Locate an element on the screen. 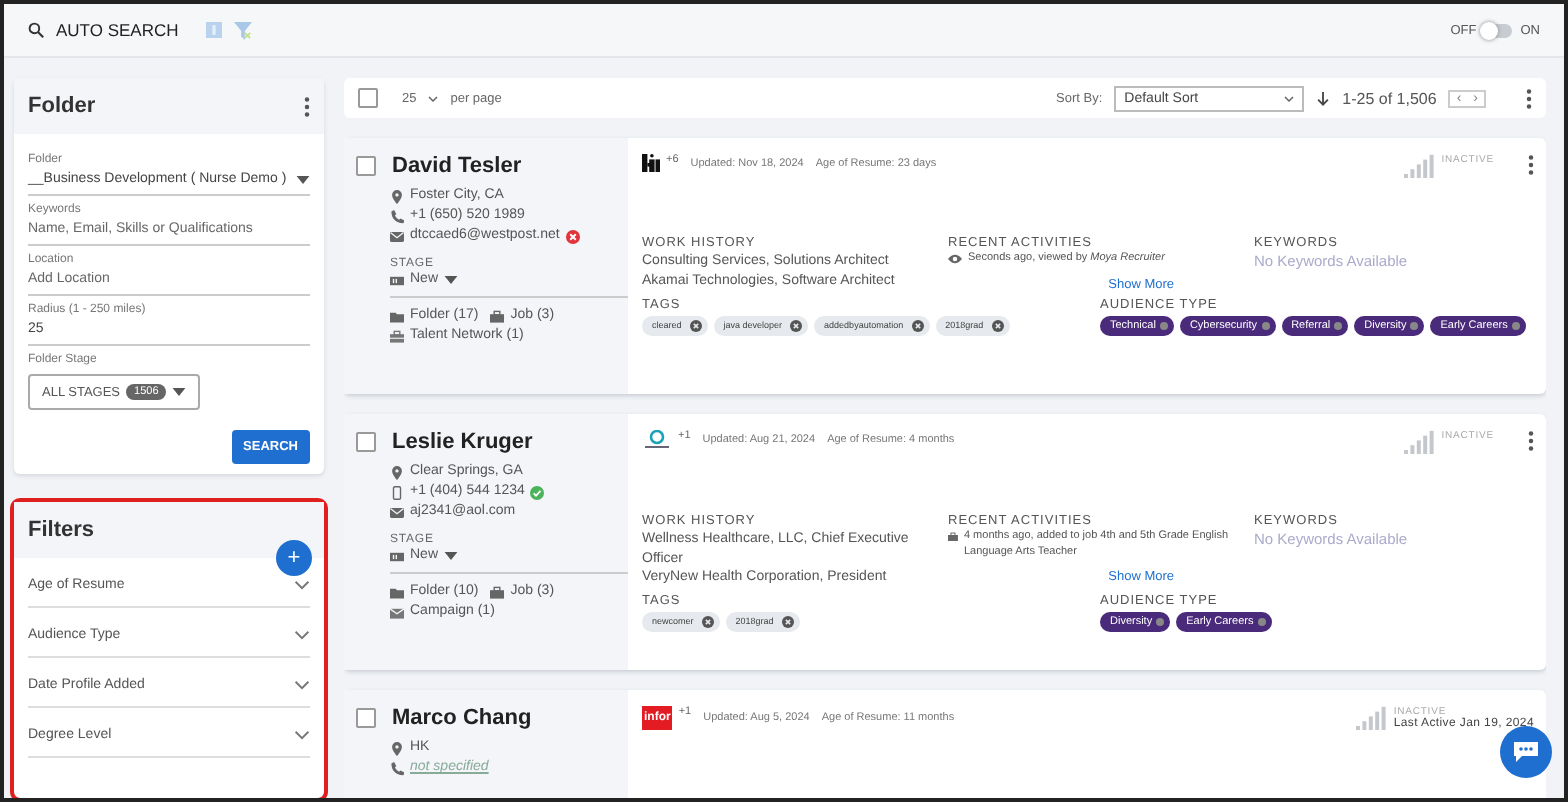 This screenshot has width=1568, height=802. result-range: 1-25 of 1,506 is located at coordinates (1389, 98).